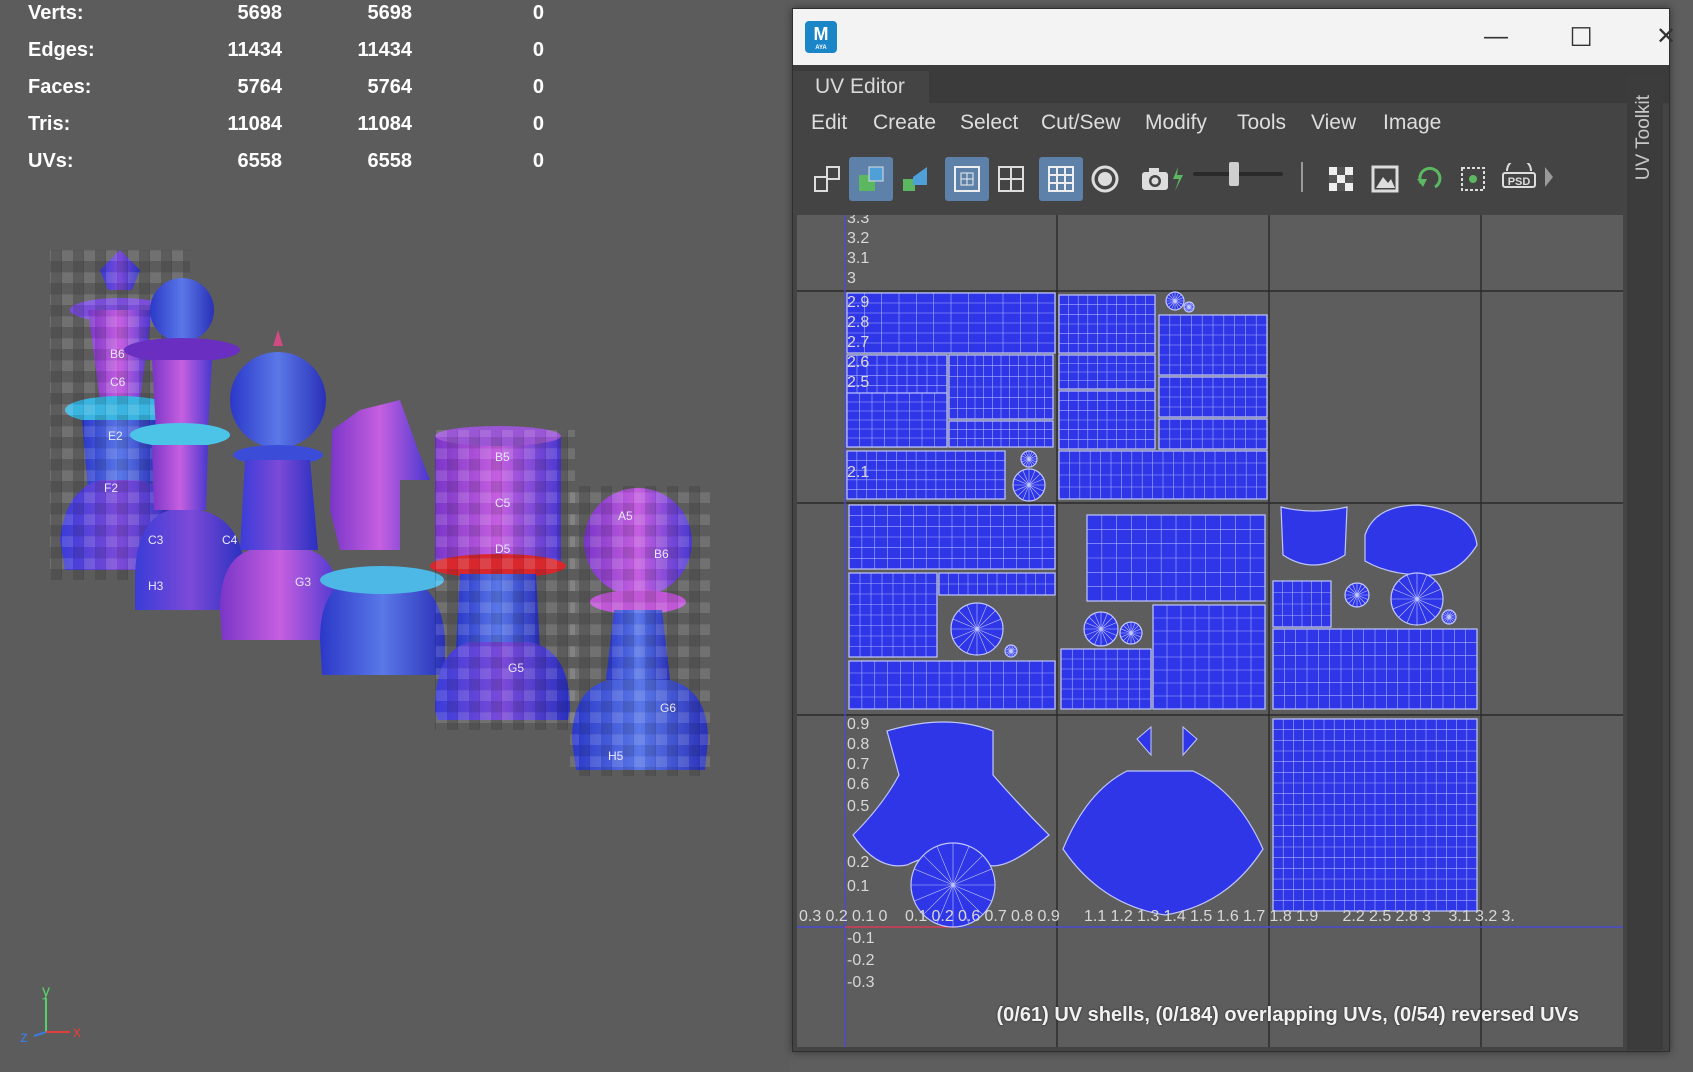  What do you see at coordinates (115, 436) in the screenshot?
I see `checker-label: E2` at bounding box center [115, 436].